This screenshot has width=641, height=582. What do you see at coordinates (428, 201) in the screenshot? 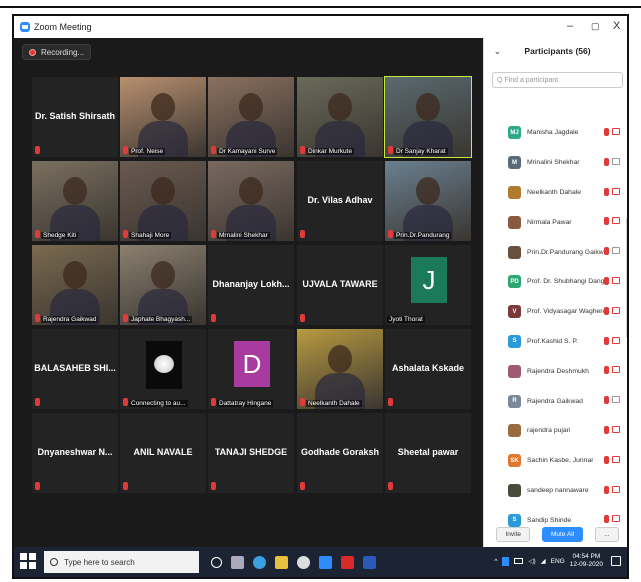
I see `video-tile: Prin.Dr.Pandurang` at bounding box center [428, 201].